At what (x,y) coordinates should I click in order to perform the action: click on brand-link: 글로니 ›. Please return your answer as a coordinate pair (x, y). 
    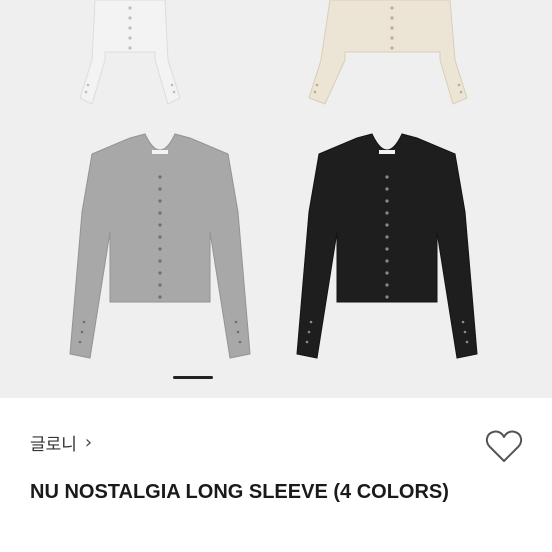
    Looking at the image, I should click on (61, 442).